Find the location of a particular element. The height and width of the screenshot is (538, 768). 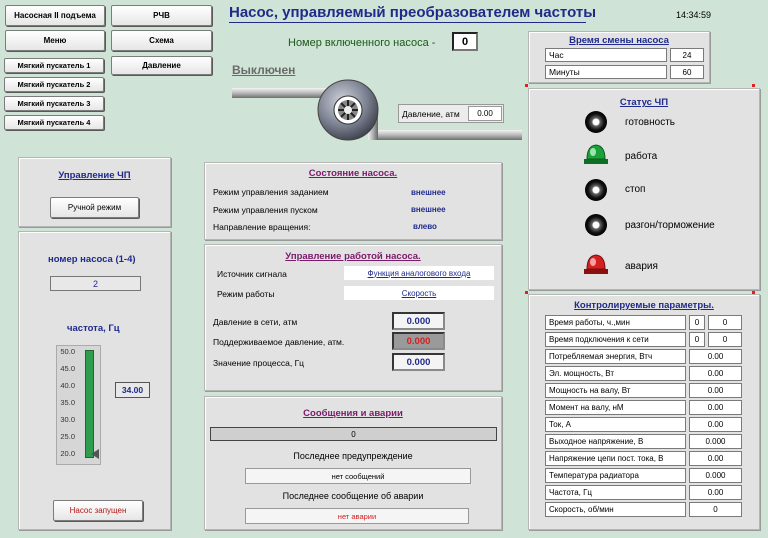

work-mode-label: Режим работы is located at coordinates (246, 294).